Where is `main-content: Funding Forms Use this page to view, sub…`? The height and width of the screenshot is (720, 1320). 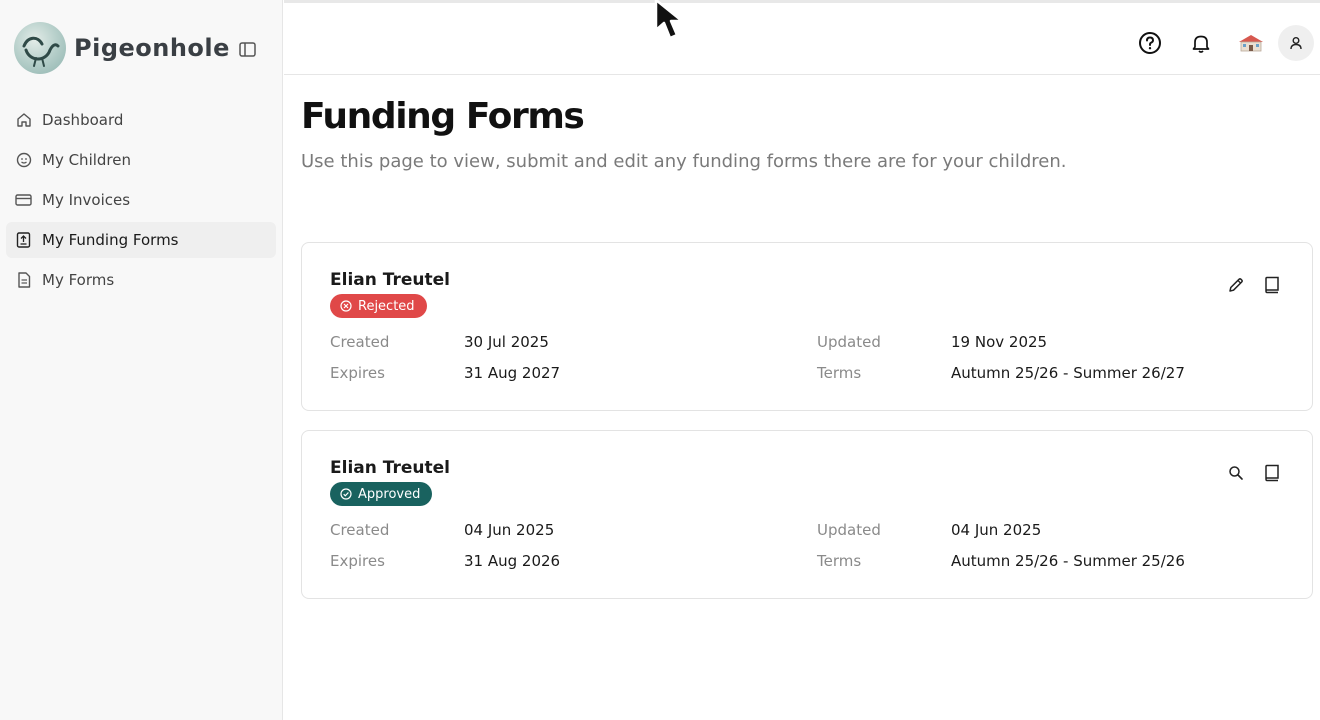 main-content: Funding Forms Use this page to view, sub… is located at coordinates (807, 133).